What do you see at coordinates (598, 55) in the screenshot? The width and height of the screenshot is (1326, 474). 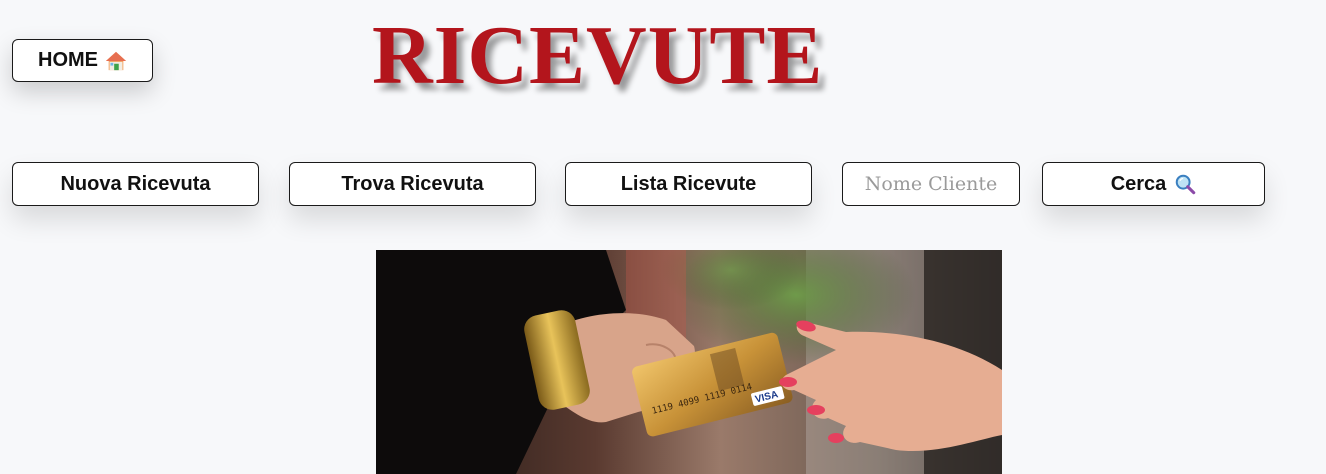 I see `page-title: RICEVUTE` at bounding box center [598, 55].